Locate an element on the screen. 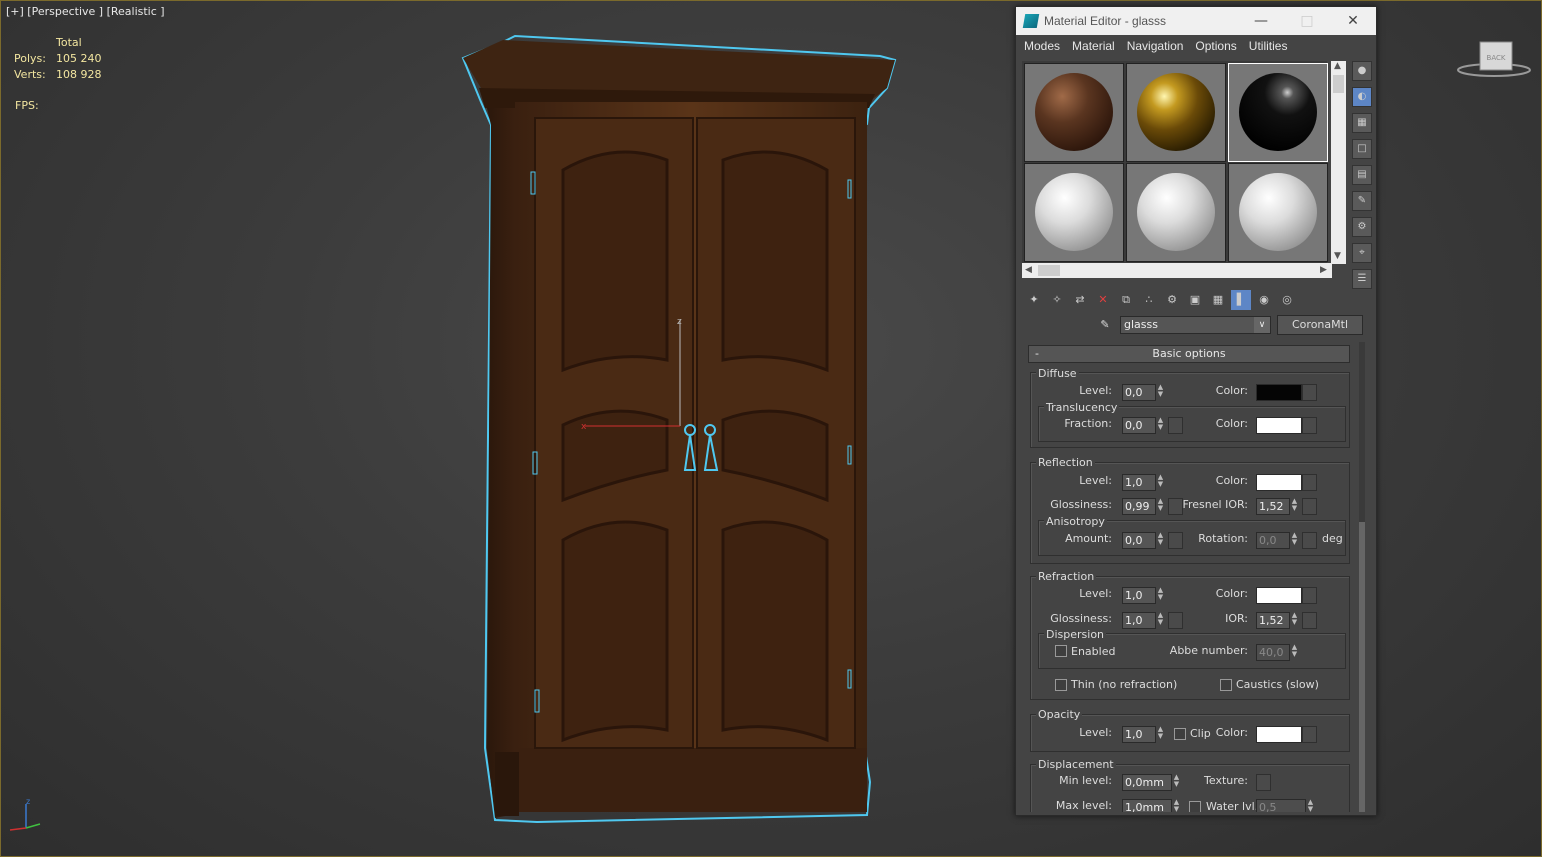 The width and height of the screenshot is (1542, 857). background-checker-icon: ▦ is located at coordinates (1362, 123).